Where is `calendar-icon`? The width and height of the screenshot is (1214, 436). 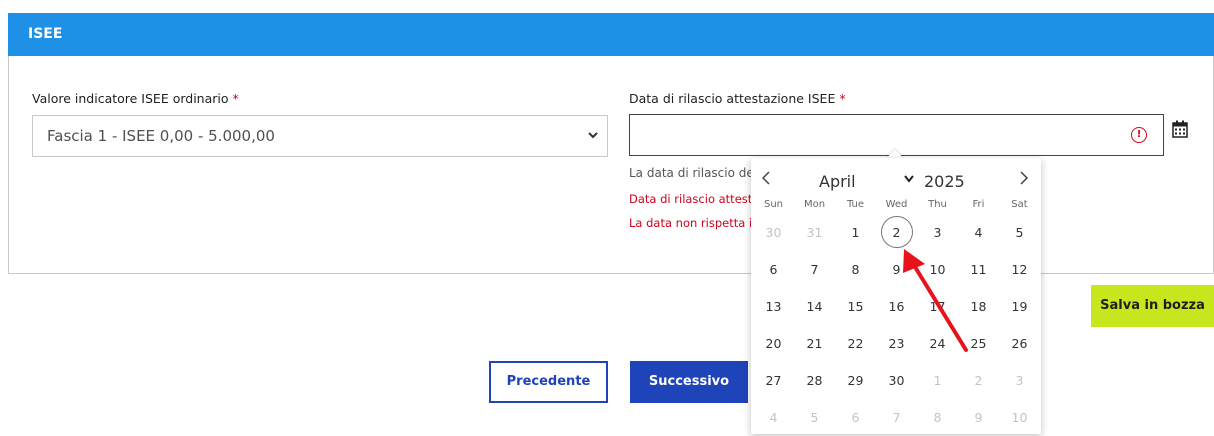
calendar-icon is located at coordinates (1181, 129).